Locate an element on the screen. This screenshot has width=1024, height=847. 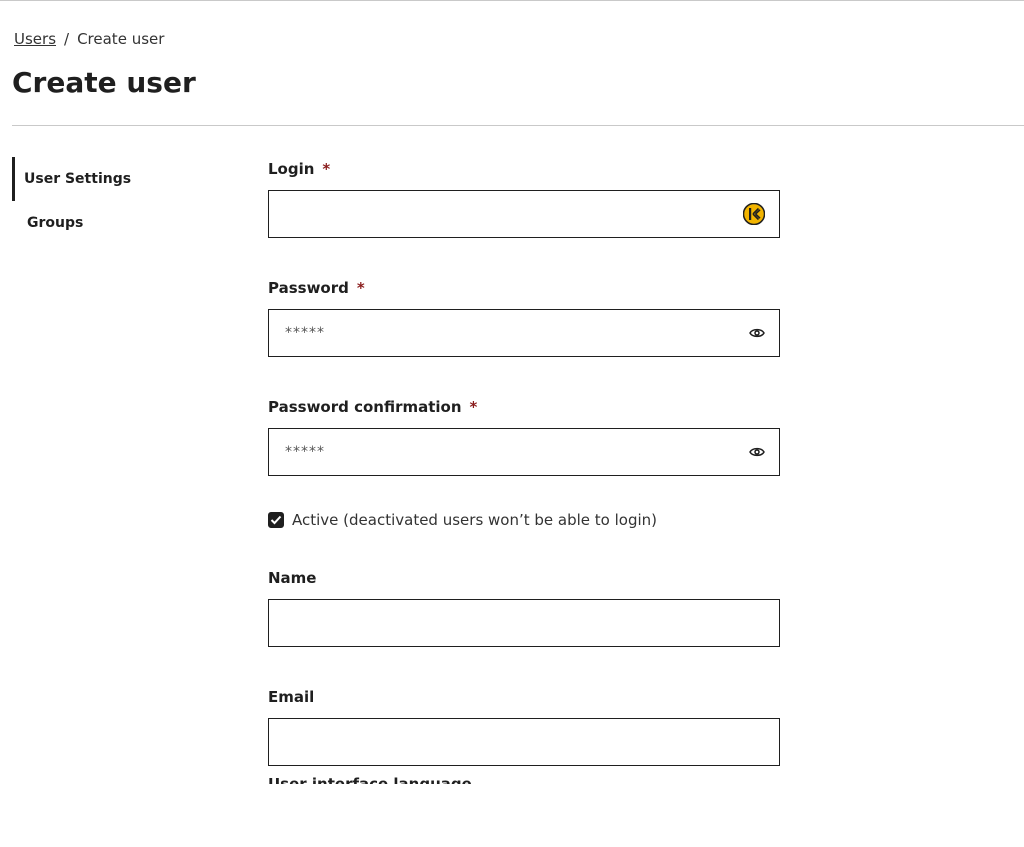
password-confirmation-input is located at coordinates (524, 452).